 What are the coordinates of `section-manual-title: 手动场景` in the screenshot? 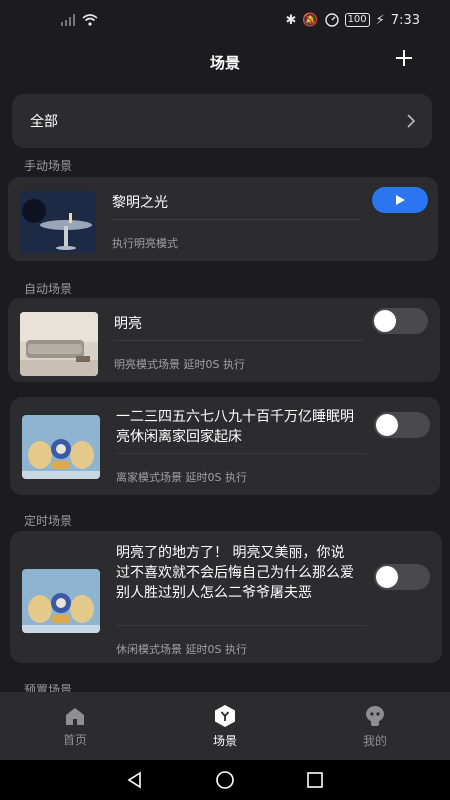 It's located at (48, 166).